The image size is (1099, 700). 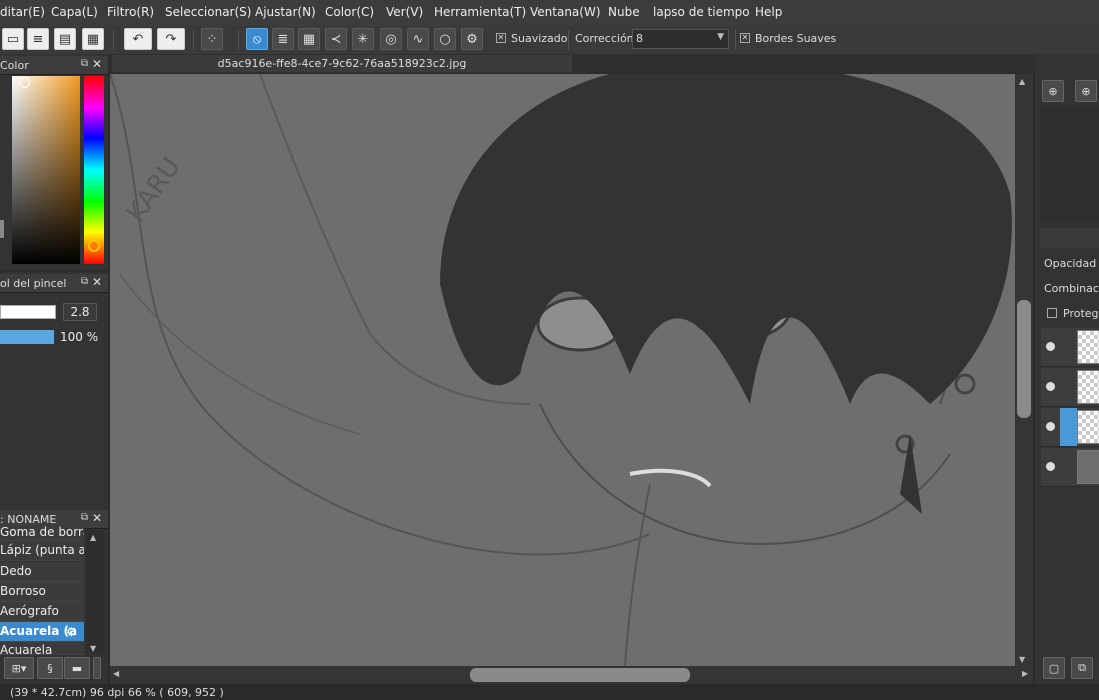 I want to click on mouth-highlight, so click(x=670, y=478).